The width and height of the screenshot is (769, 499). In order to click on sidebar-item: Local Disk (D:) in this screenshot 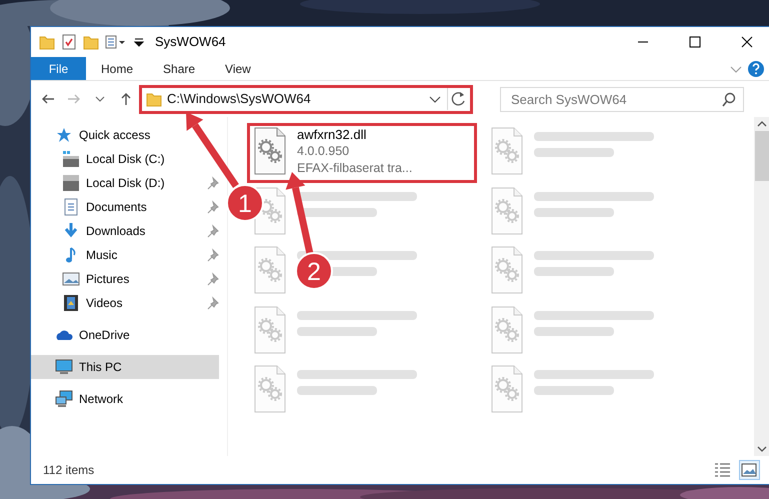, I will do `click(101, 183)`.